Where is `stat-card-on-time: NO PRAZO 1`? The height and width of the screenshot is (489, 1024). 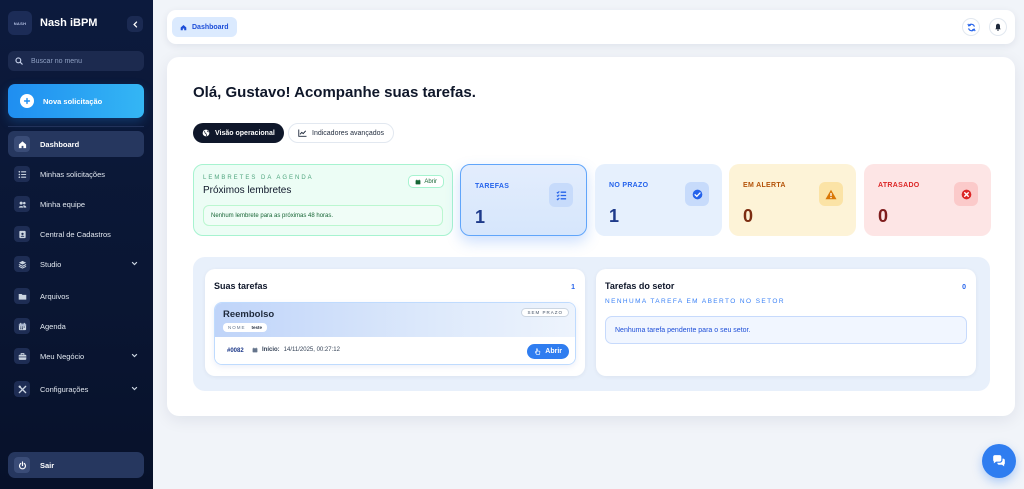 stat-card-on-time: NO PRAZO 1 is located at coordinates (658, 200).